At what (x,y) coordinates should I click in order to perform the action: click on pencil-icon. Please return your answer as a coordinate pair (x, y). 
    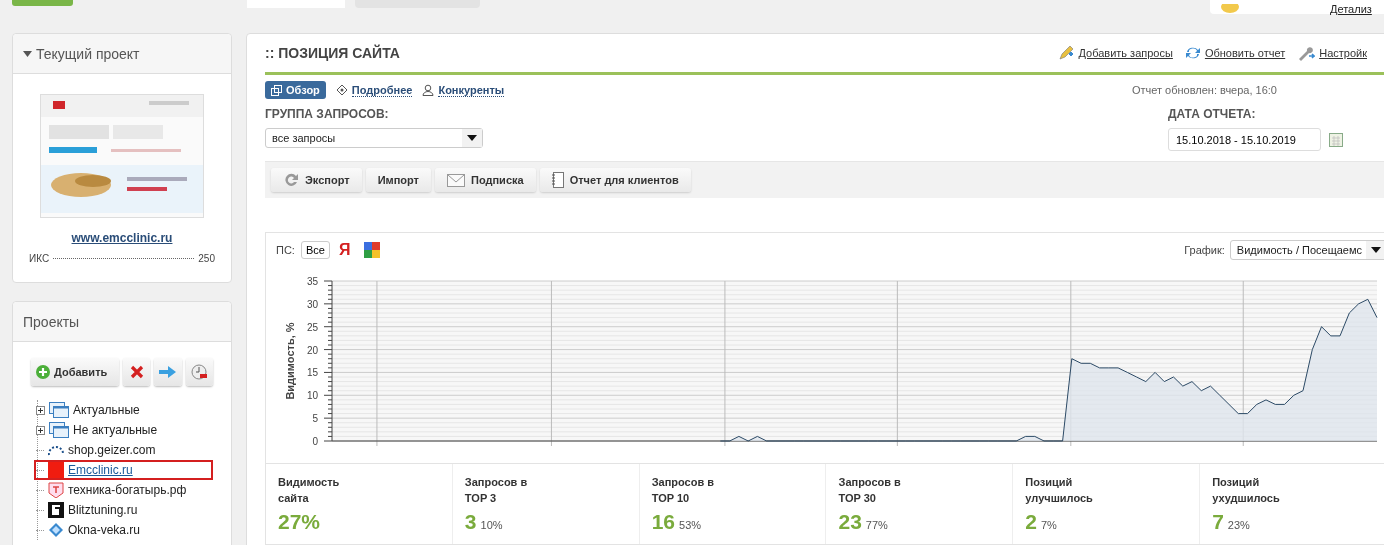
    Looking at the image, I should click on (1066, 53).